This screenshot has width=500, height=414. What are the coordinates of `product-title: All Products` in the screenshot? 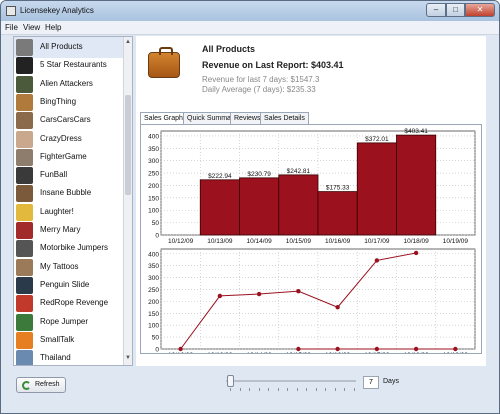 It's located at (229, 49).